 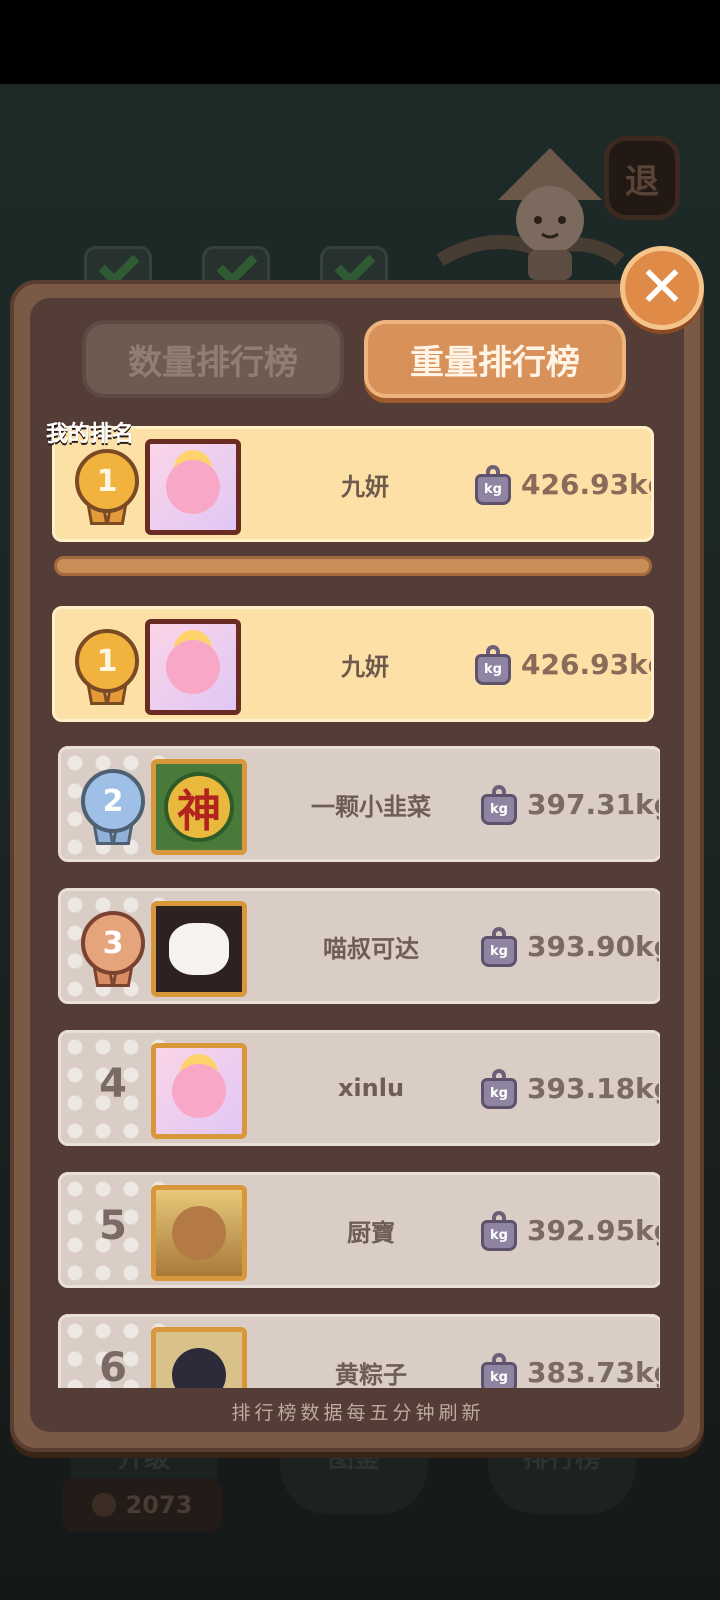 I want to click on refresh-note: 排行榜数据每五分钟刷新, so click(x=358, y=1413).